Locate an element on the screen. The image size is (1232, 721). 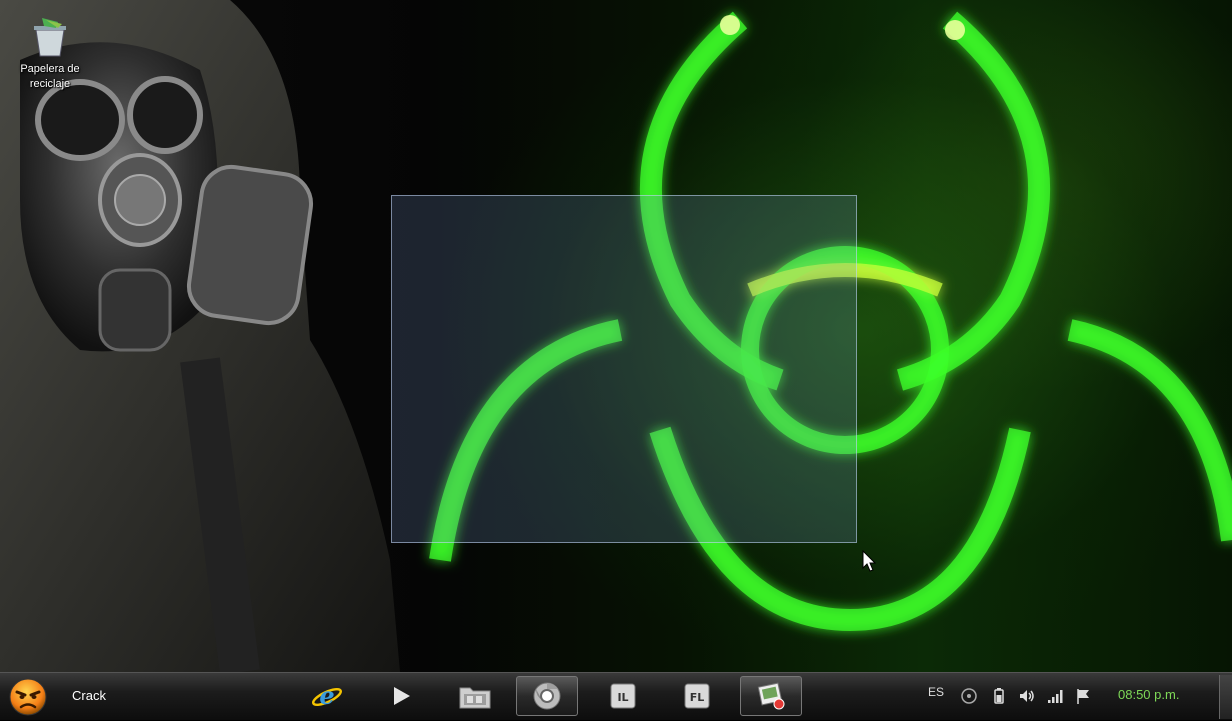
taskbar-image-app is located at coordinates (771, 696).